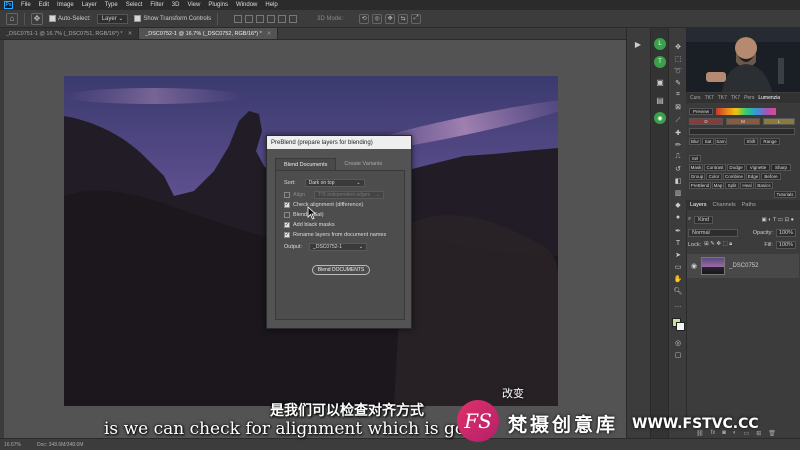 The width and height of the screenshot is (800, 450). What do you see at coordinates (390, 18) in the screenshot?
I see `3d-pan-icon: ✥` at bounding box center [390, 18].